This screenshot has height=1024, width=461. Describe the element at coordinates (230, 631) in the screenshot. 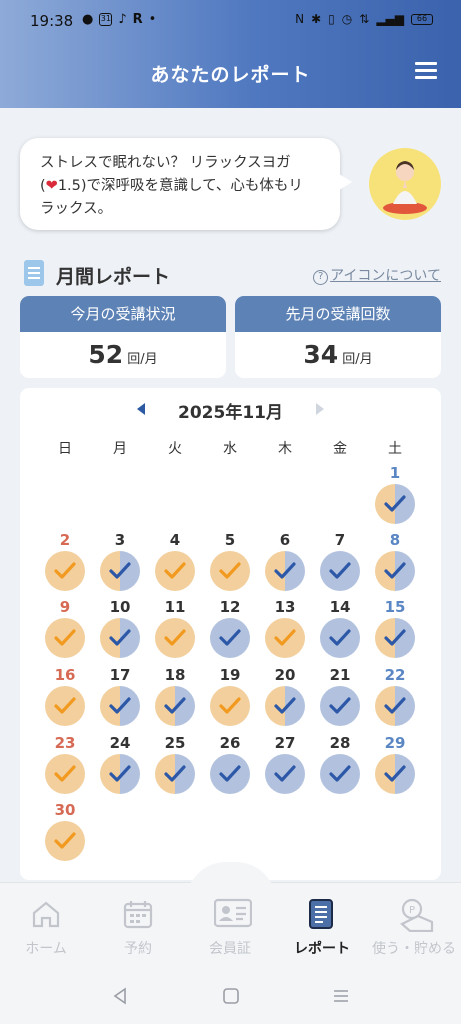

I see `calendar-day: 12` at that location.